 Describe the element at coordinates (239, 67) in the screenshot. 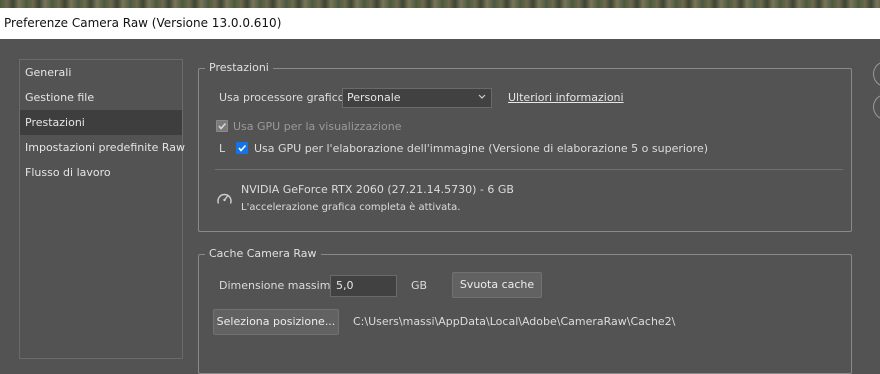

I see `performance-legend: Prestazioni` at that location.